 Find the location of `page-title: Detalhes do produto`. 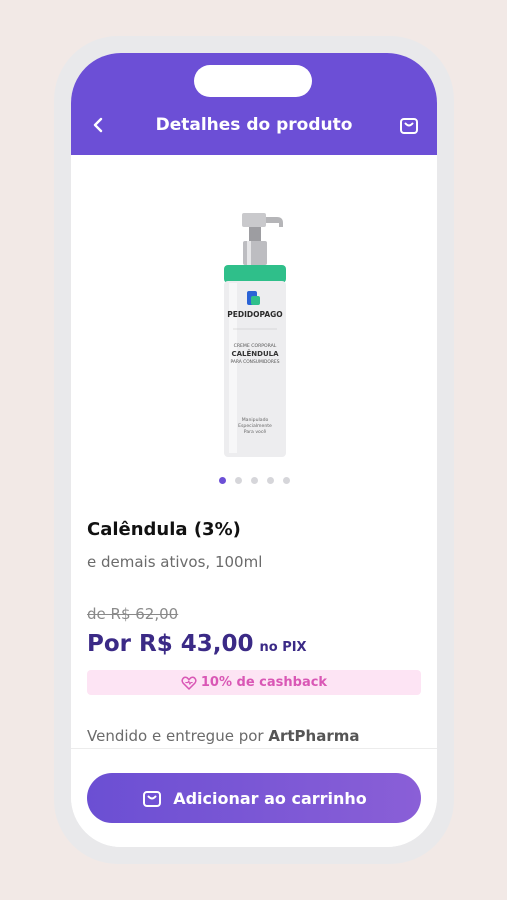

page-title: Detalhes do produto is located at coordinates (254, 125).